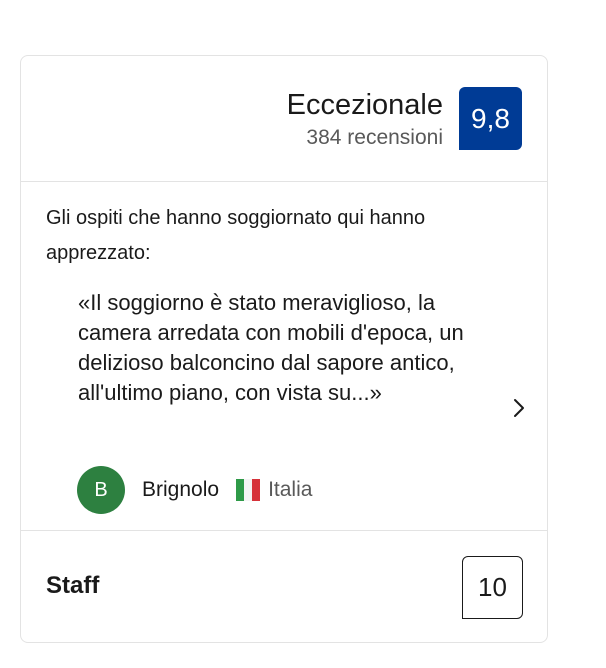 The width and height of the screenshot is (606, 668). What do you see at coordinates (490, 118) in the screenshot?
I see `score-badge: 9,8` at bounding box center [490, 118].